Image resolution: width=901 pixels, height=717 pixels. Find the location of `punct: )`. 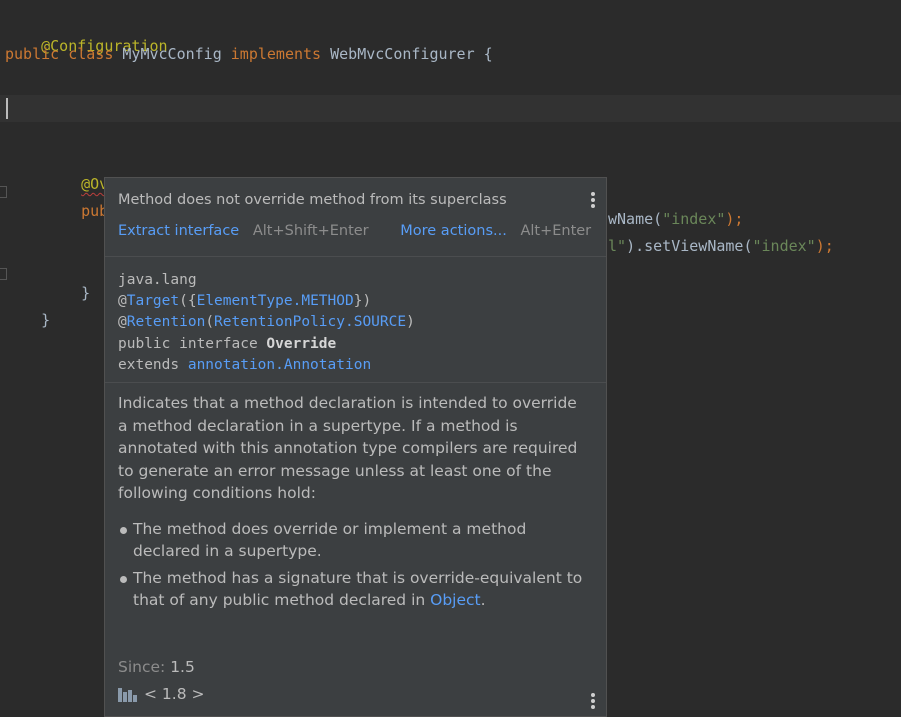

punct: ) is located at coordinates (410, 322).